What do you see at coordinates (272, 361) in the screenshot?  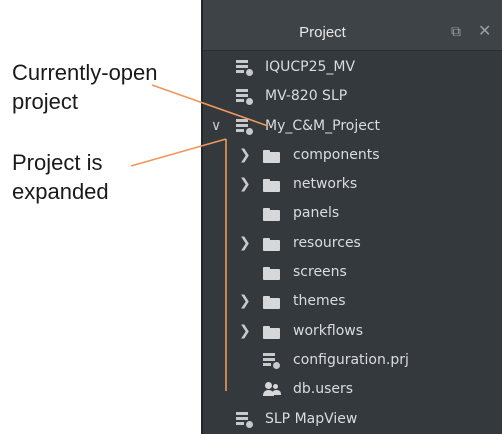 I see `project-file-icon` at bounding box center [272, 361].